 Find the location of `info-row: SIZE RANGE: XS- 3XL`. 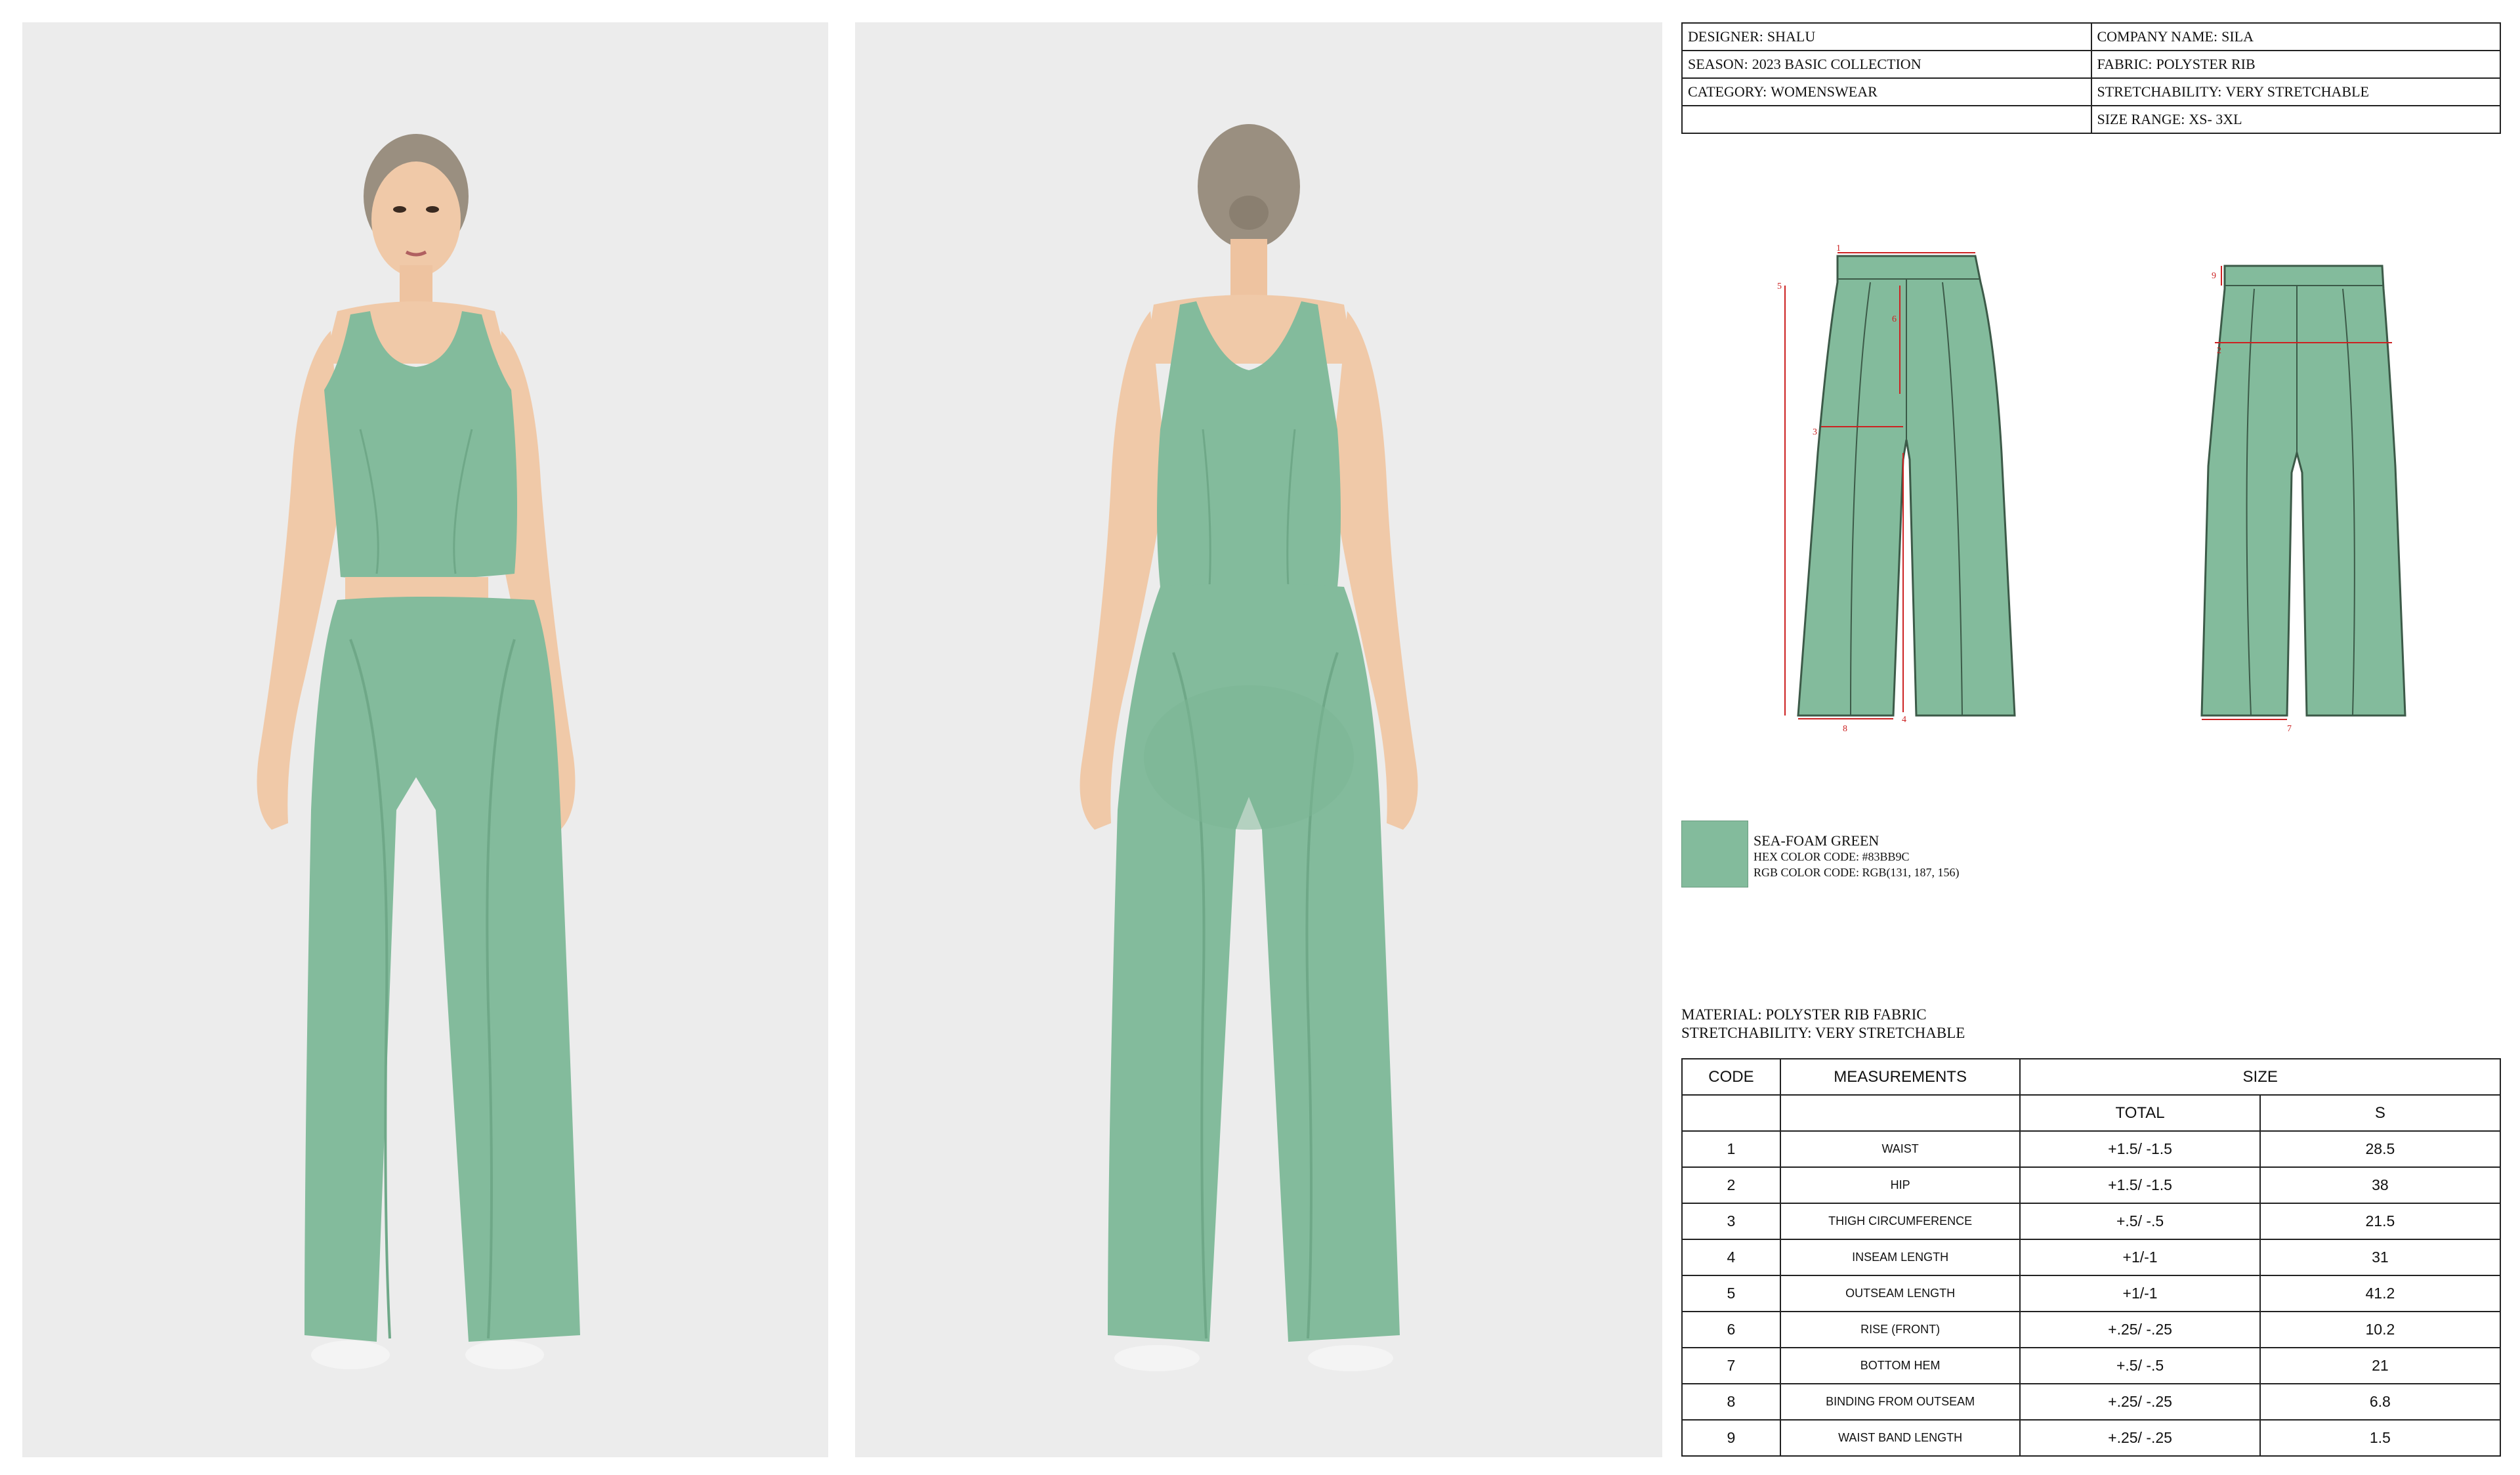

info-row: SIZE RANGE: XS- 3XL is located at coordinates (2091, 119).